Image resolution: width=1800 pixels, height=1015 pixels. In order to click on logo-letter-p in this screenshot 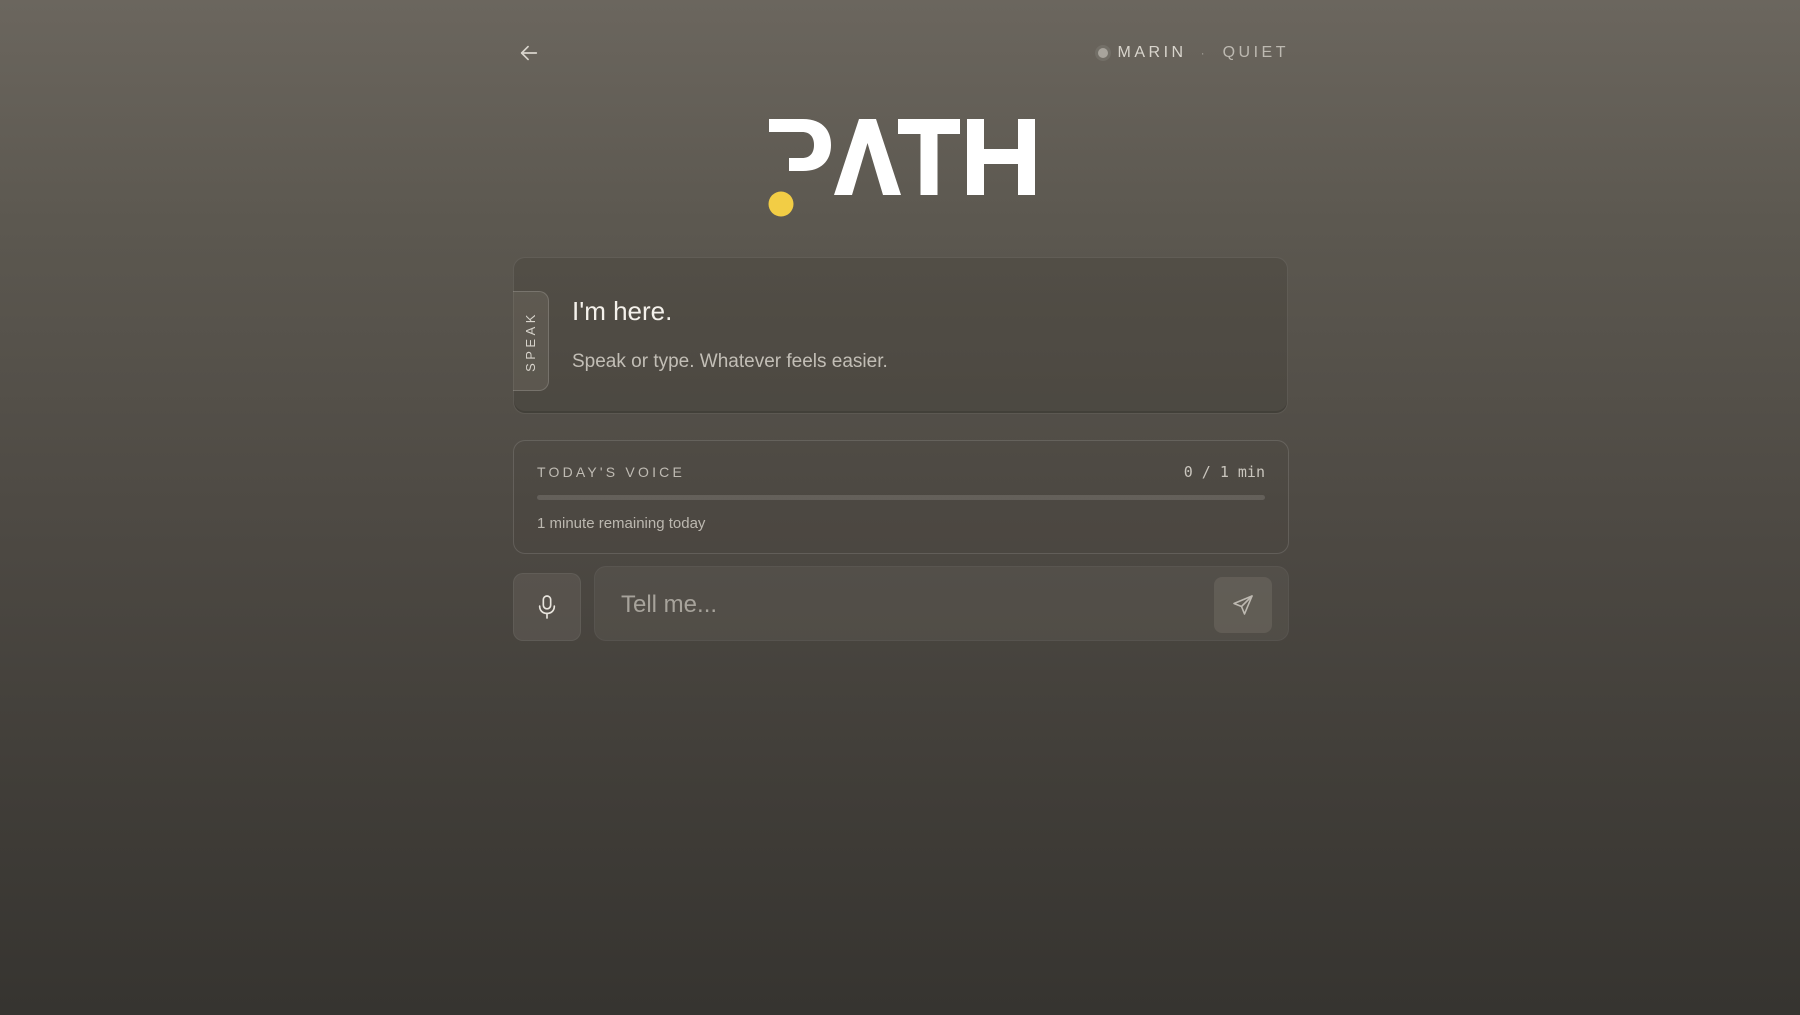, I will do `click(800, 145)`.